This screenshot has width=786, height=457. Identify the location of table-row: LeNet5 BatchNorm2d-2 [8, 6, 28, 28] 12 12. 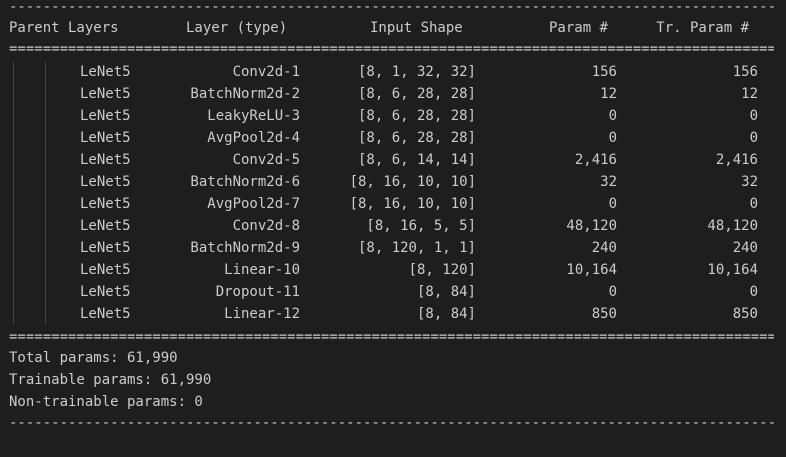
(393, 94).